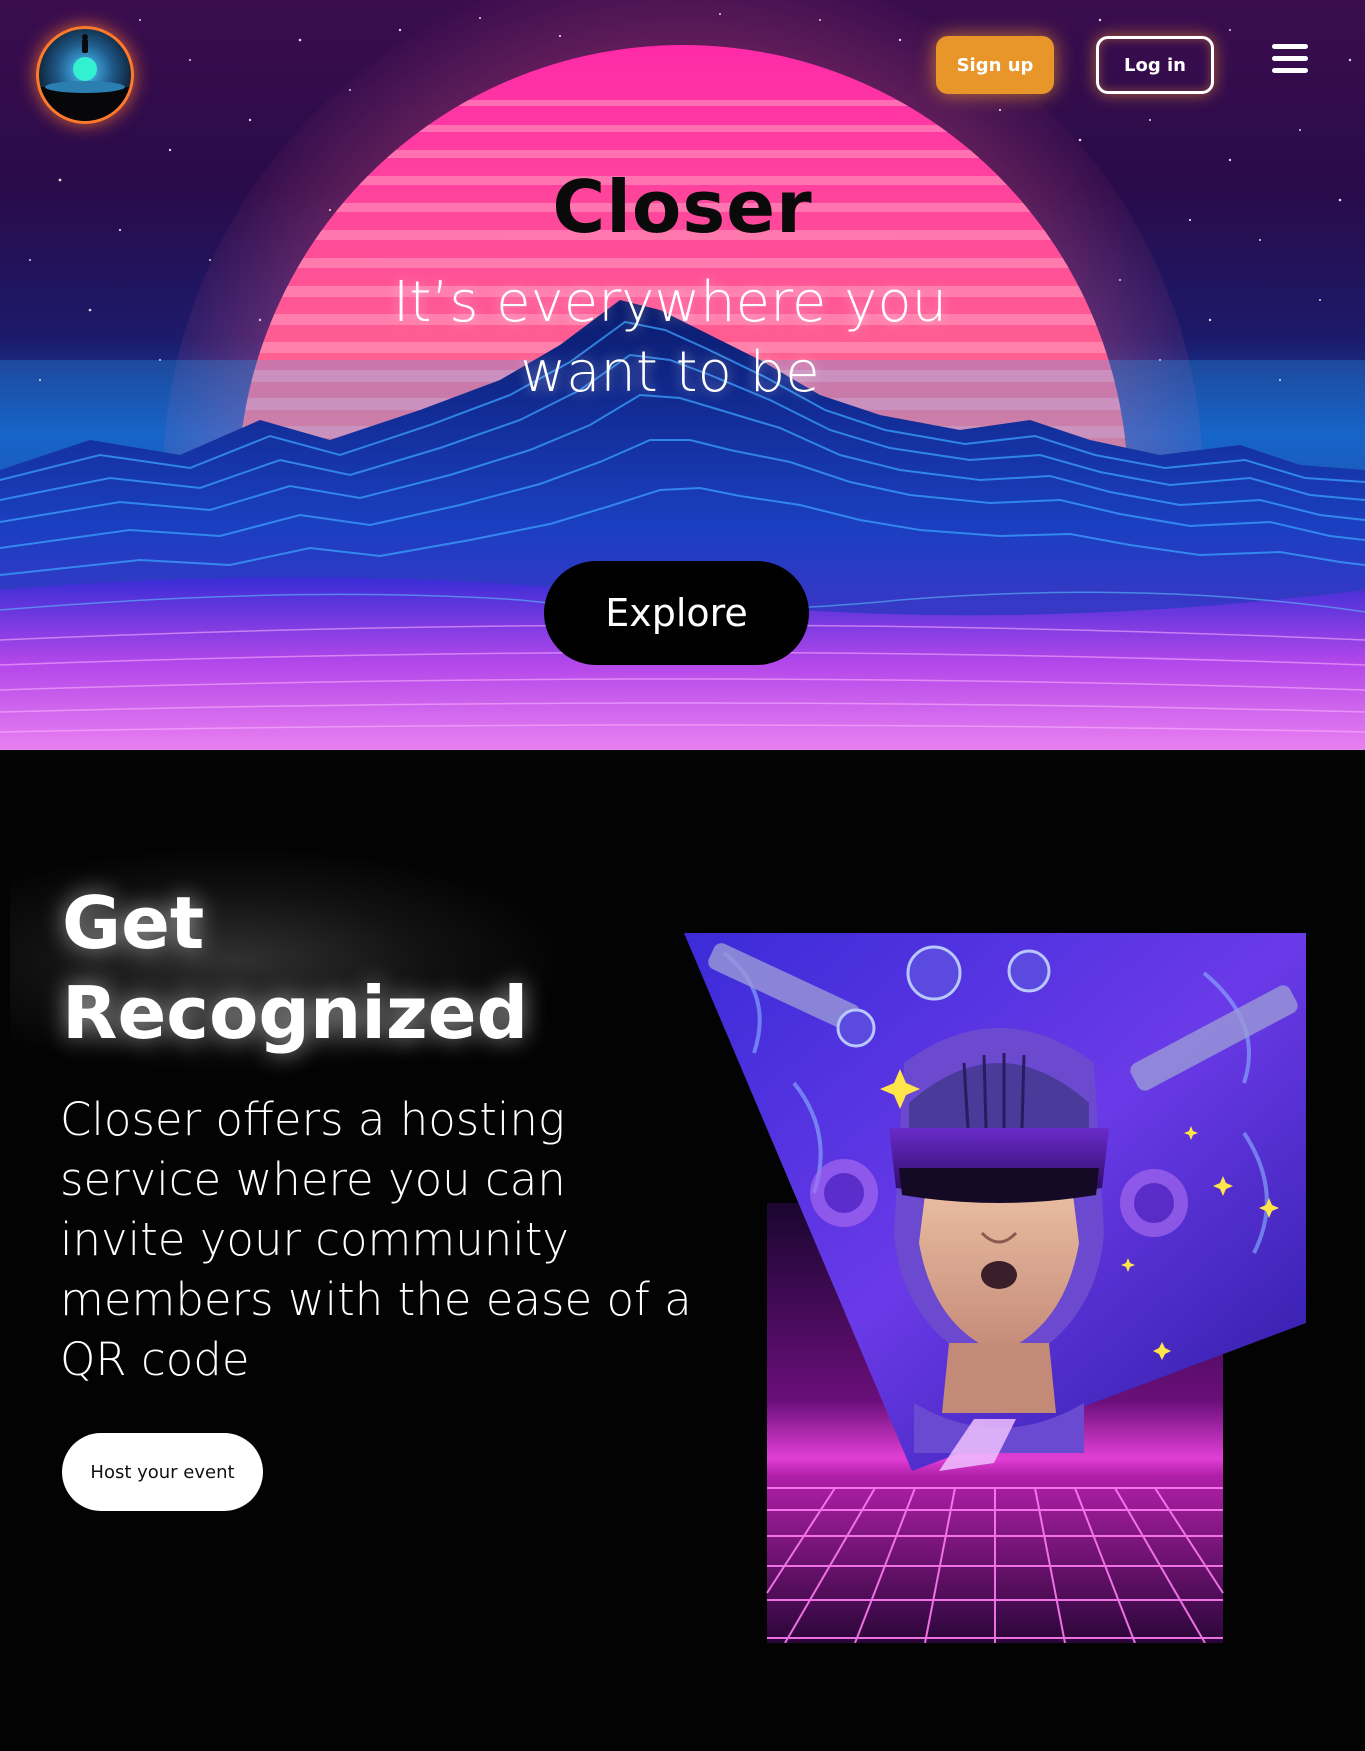 The height and width of the screenshot is (1751, 1365). I want to click on feature-heading: Get Recognized, so click(295, 968).